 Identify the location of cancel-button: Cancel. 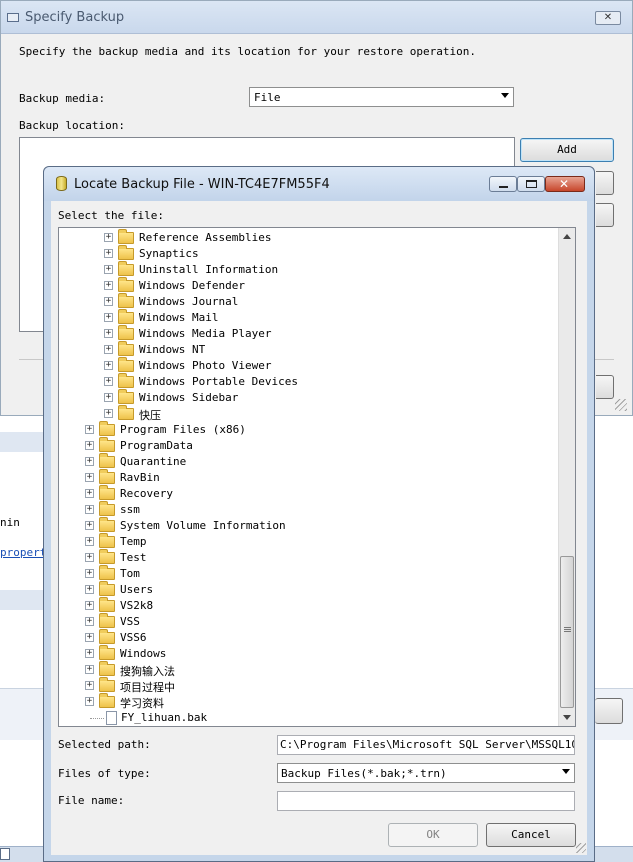
(531, 835).